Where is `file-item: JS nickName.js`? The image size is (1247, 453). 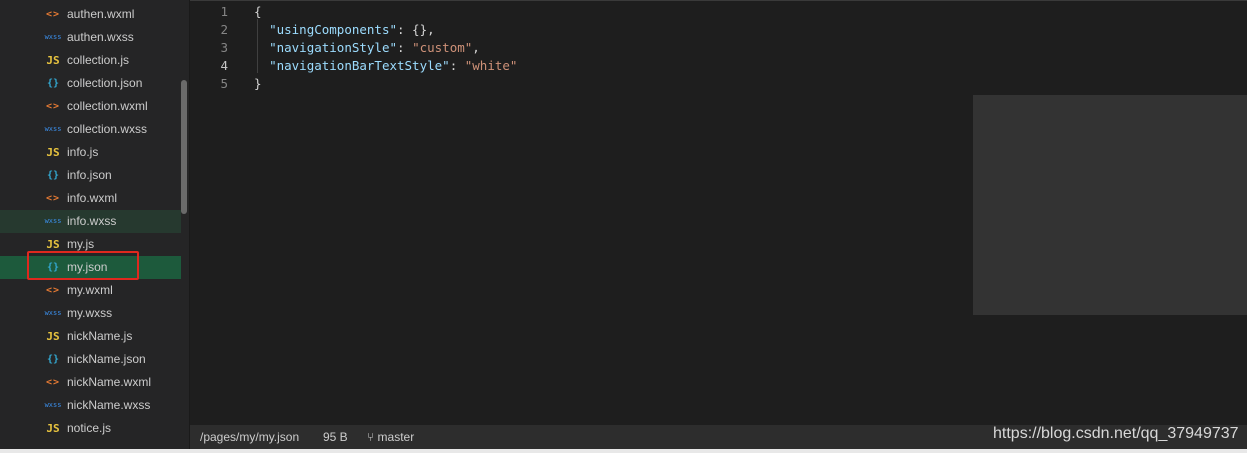
file-item: JS nickName.js is located at coordinates (90, 336).